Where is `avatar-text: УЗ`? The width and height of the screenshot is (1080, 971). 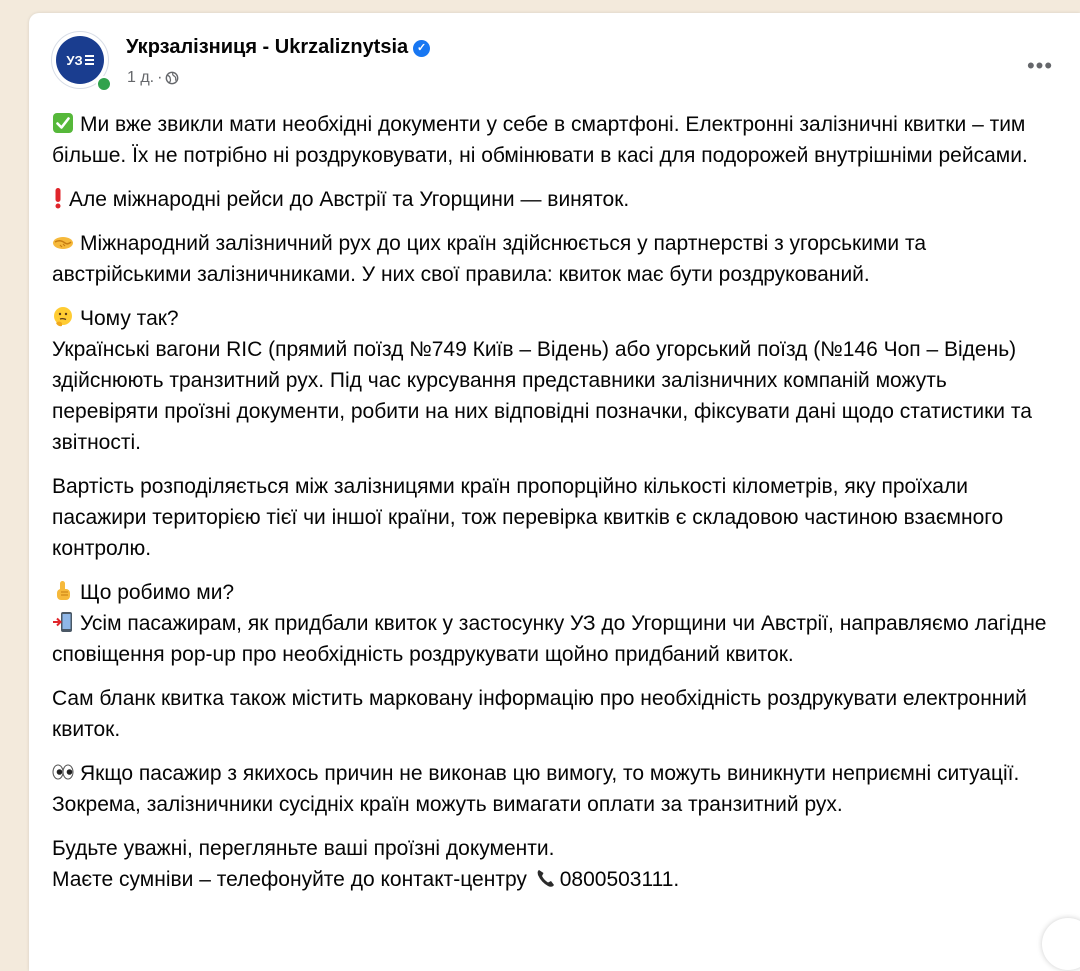 avatar-text: УЗ is located at coordinates (74, 60).